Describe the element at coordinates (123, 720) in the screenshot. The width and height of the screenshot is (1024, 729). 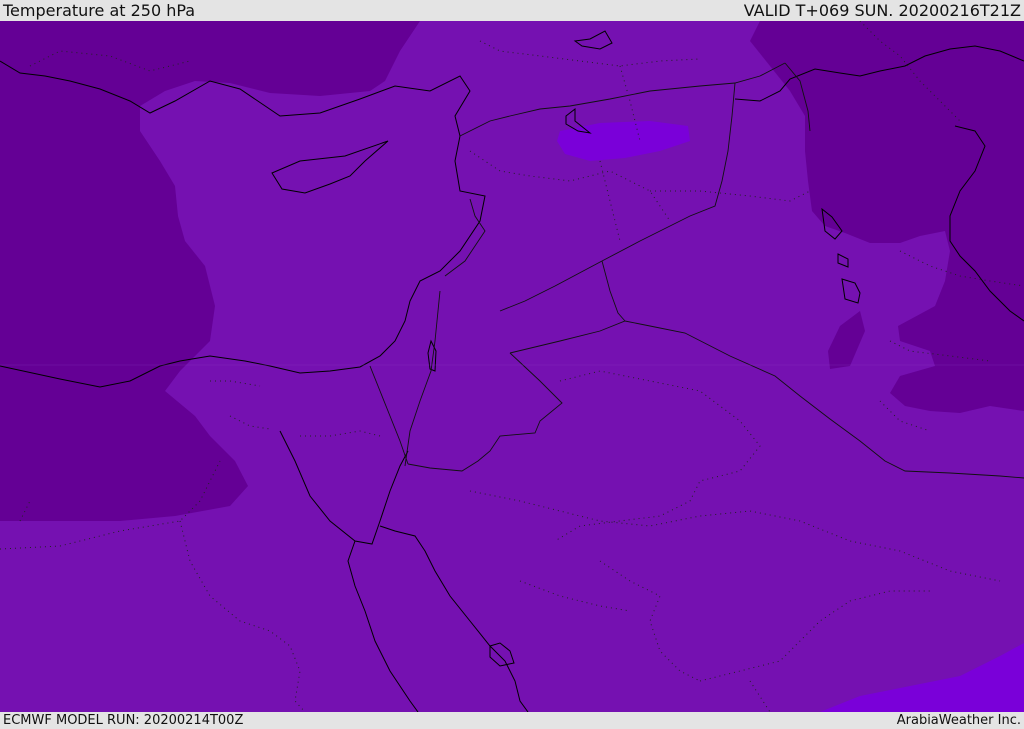
I see `model-run-label: ECMWF MODEL RUN: 20200214T00Z` at that location.